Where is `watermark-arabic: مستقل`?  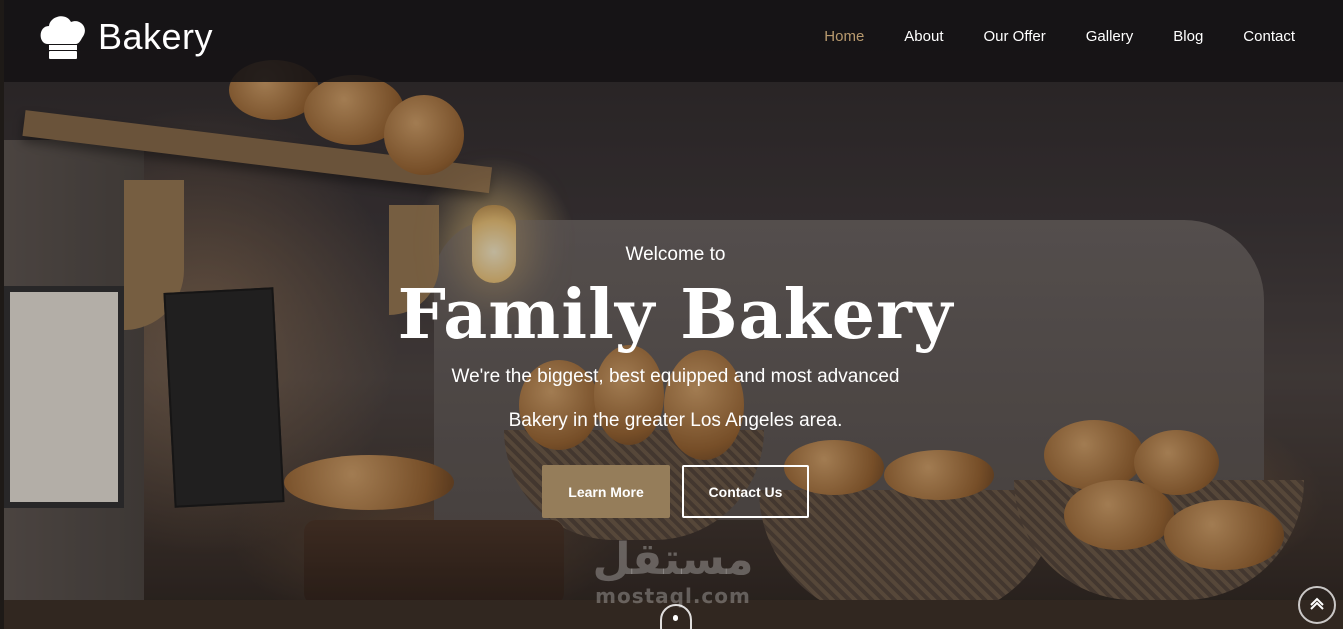 watermark-arabic: مستقل is located at coordinates (673, 559).